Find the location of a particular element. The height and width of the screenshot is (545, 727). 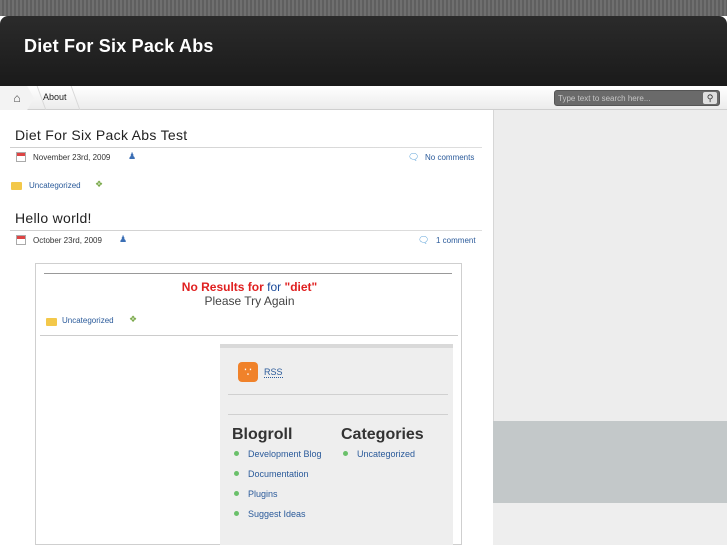

post-date: October 23rd, 2009 is located at coordinates (67, 240).